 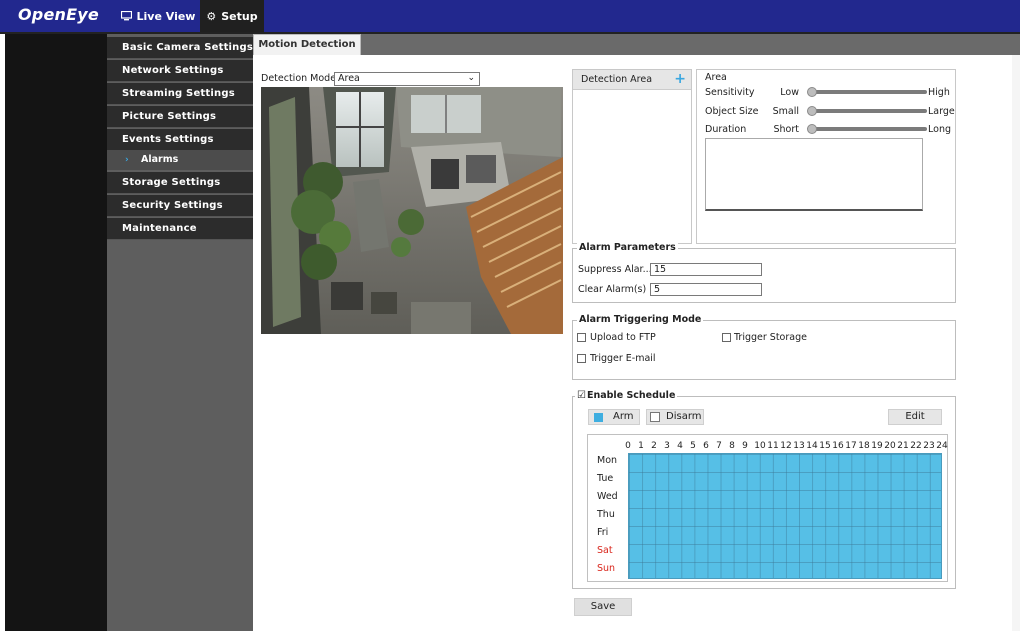 What do you see at coordinates (56, 332) in the screenshot?
I see `left-panel` at bounding box center [56, 332].